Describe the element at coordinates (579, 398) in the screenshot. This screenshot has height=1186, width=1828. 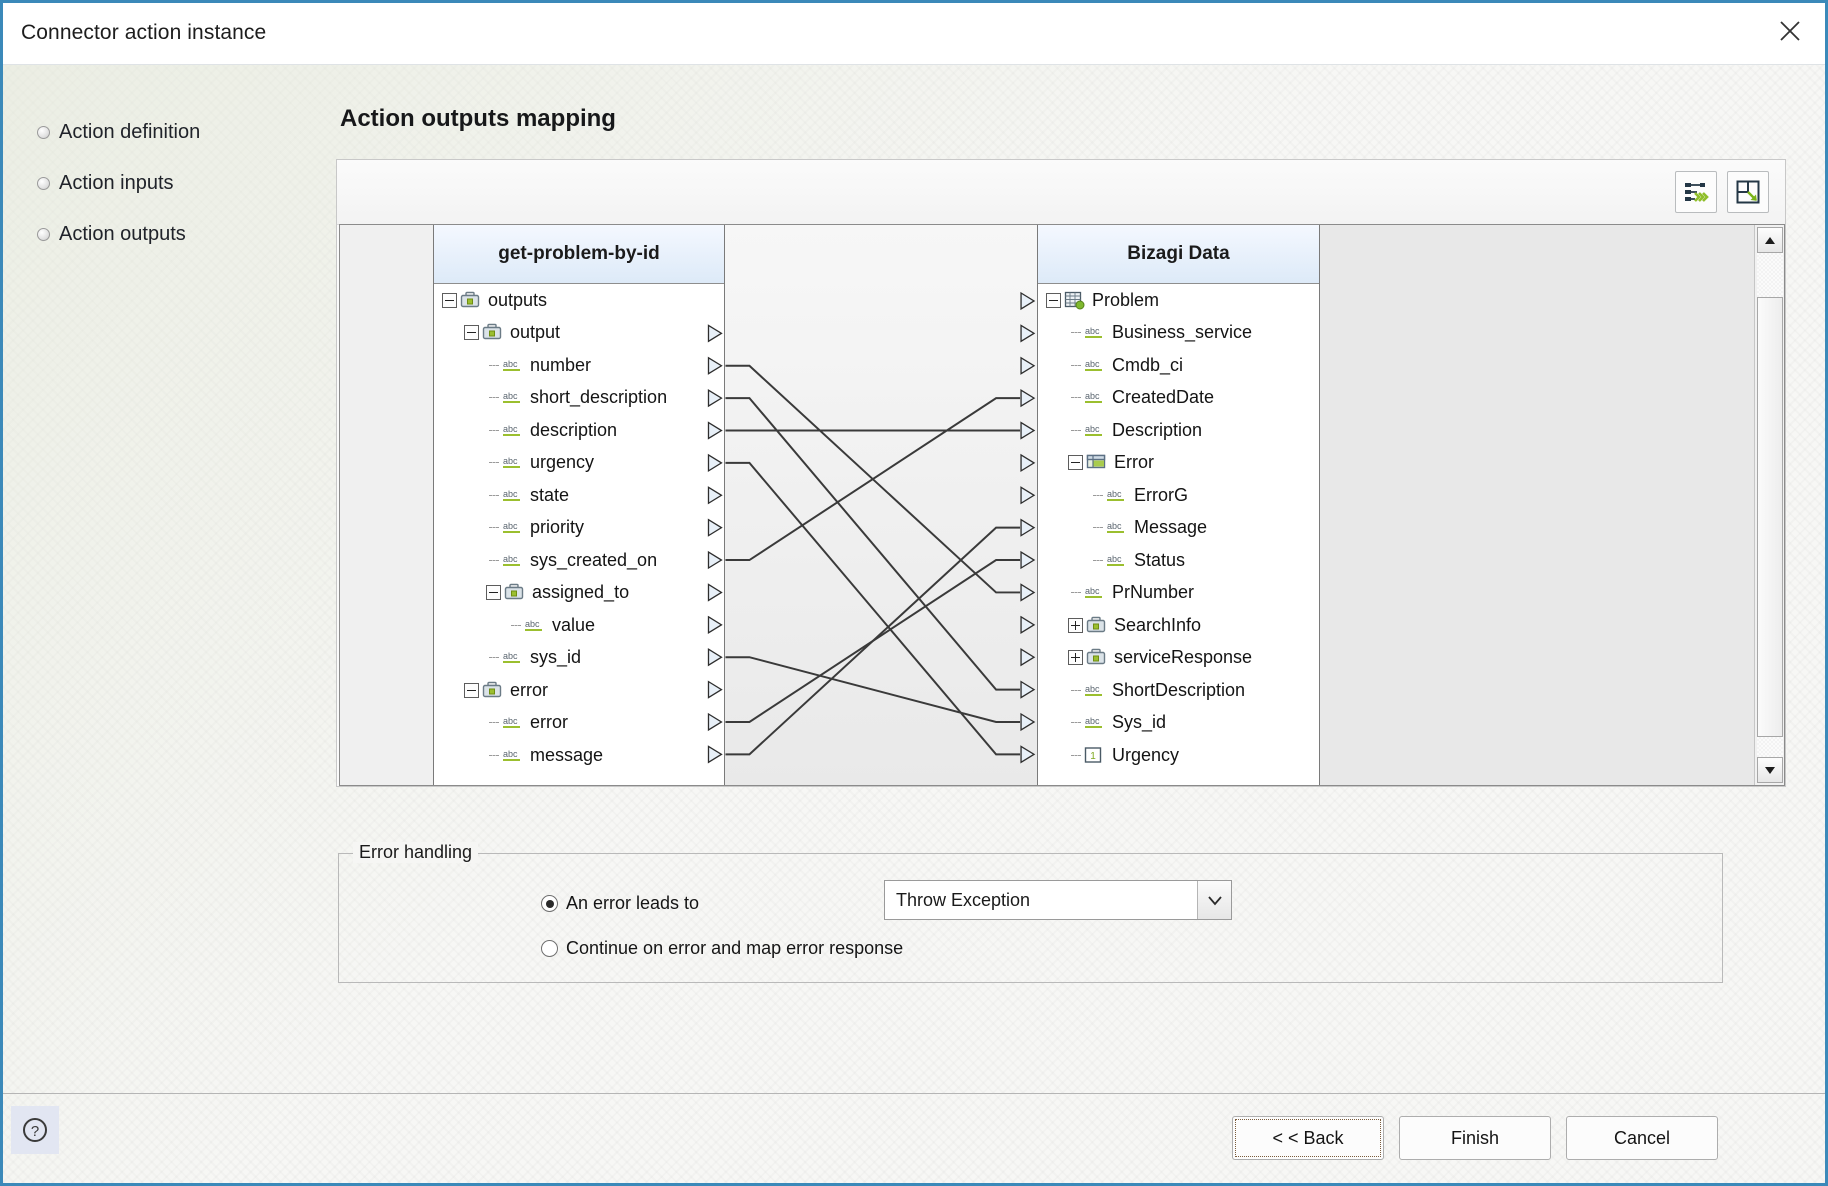
I see `tree-row: abc short_description` at that location.